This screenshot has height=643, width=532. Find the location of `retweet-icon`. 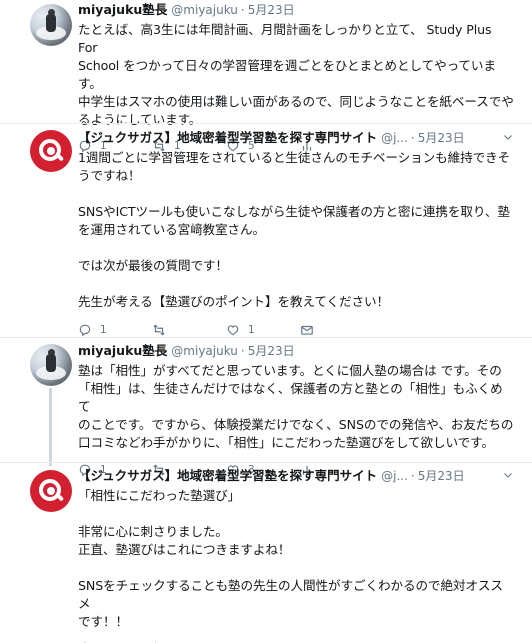

retweet-icon is located at coordinates (159, 330).